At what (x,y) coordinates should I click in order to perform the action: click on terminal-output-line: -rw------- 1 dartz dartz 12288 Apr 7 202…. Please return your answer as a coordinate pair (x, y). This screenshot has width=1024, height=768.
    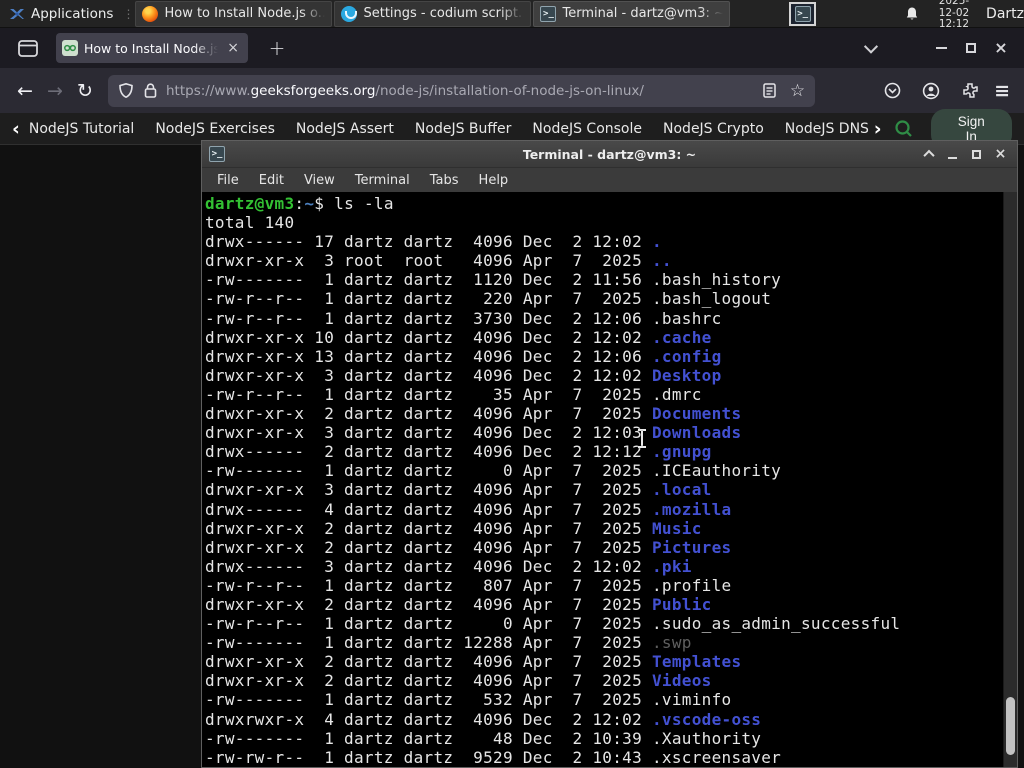
    Looking at the image, I should click on (448, 643).